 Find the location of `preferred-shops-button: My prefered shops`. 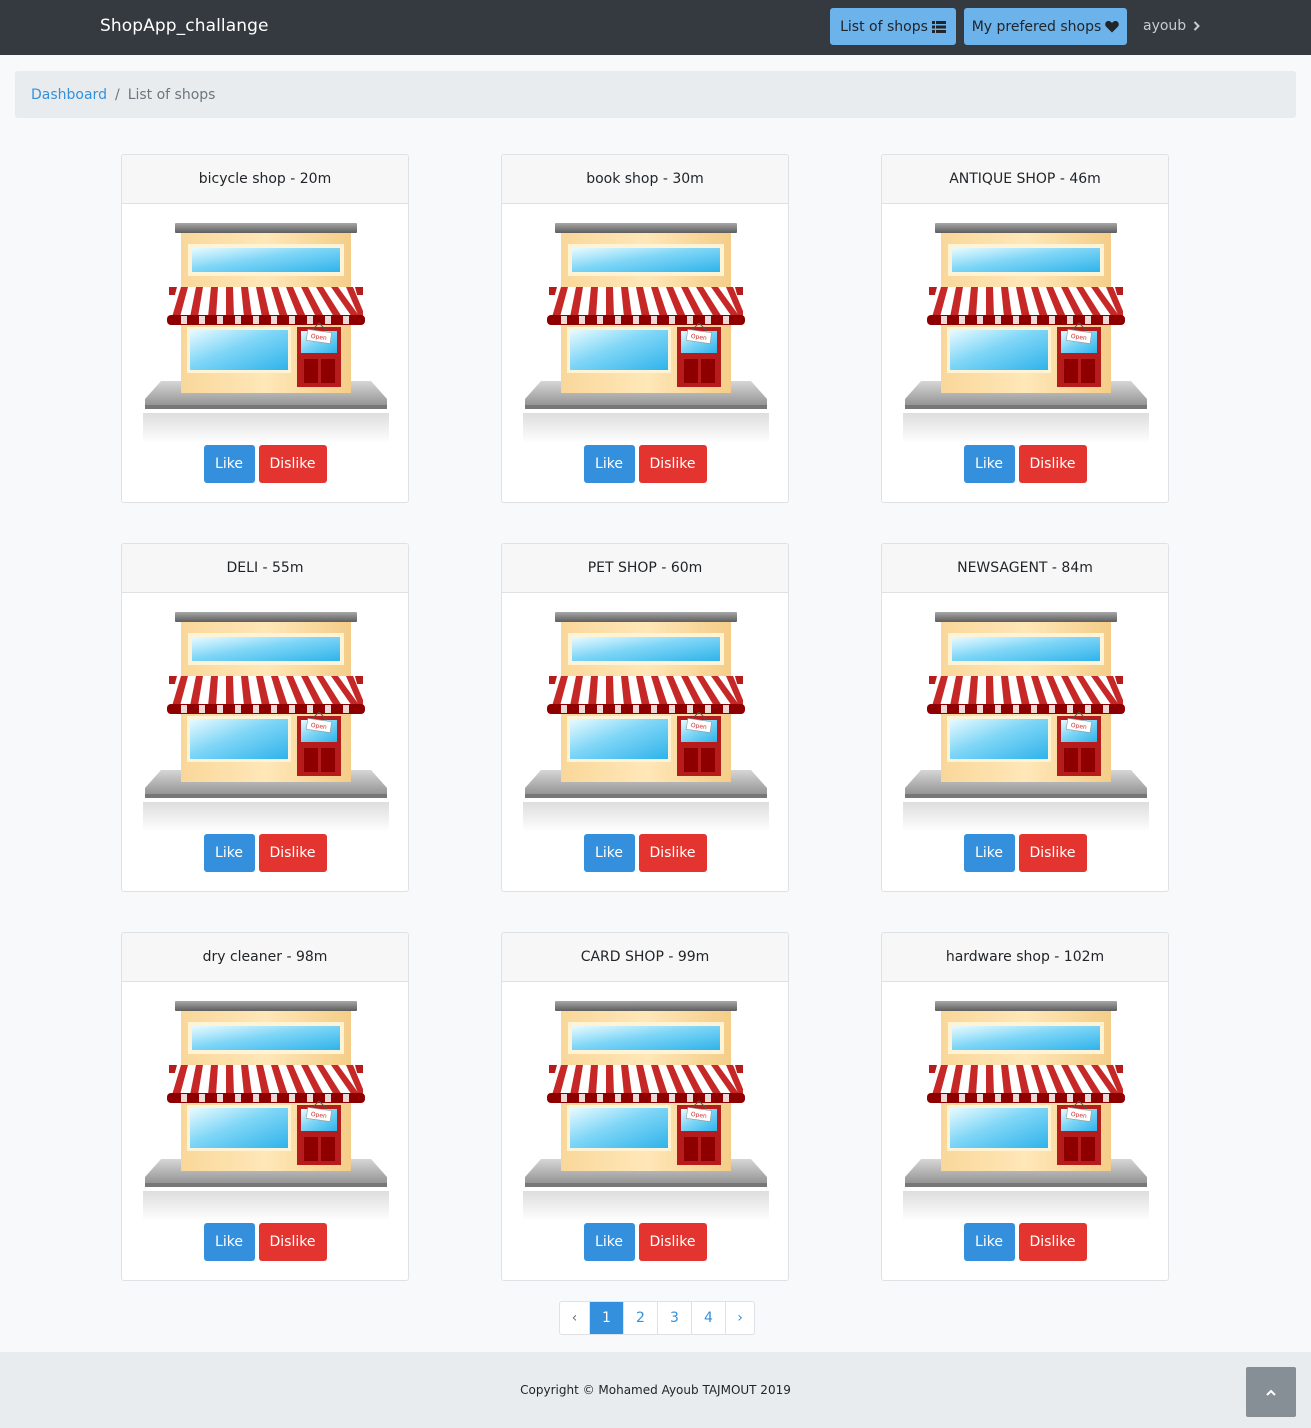

preferred-shops-button: My prefered shops is located at coordinates (1045, 26).